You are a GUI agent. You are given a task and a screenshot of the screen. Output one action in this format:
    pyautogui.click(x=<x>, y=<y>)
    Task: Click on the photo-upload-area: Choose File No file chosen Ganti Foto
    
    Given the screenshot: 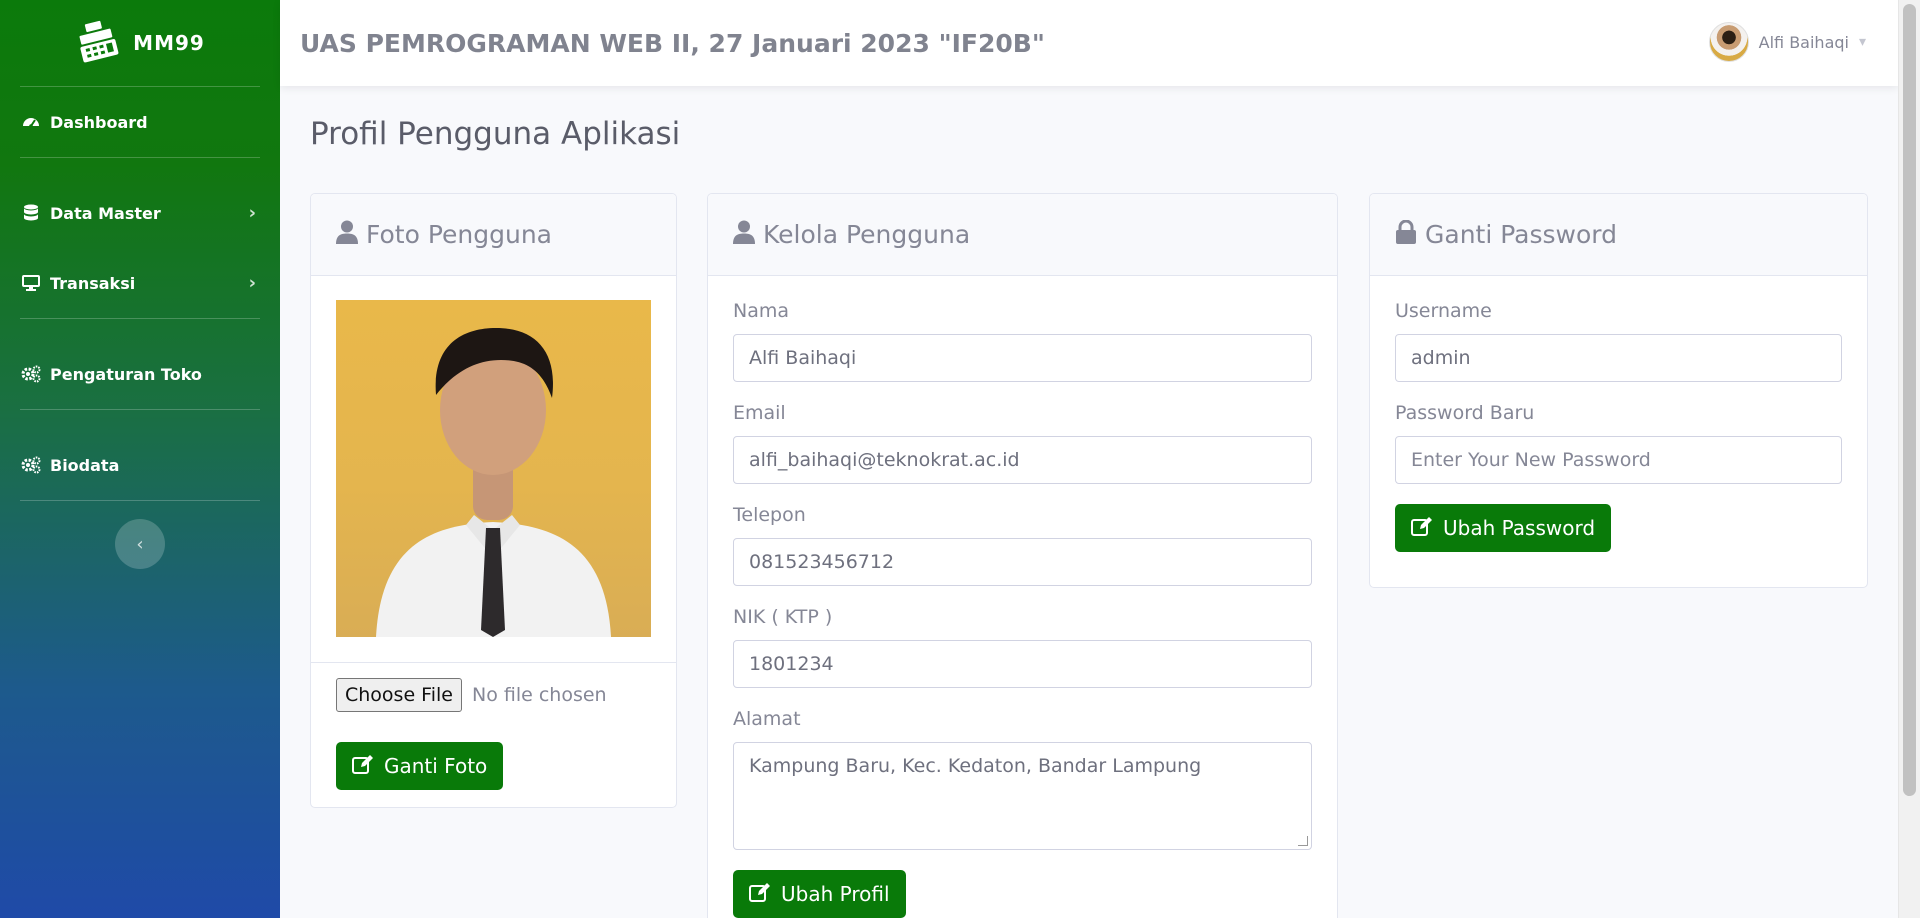 What is the action you would take?
    pyautogui.click(x=493, y=735)
    